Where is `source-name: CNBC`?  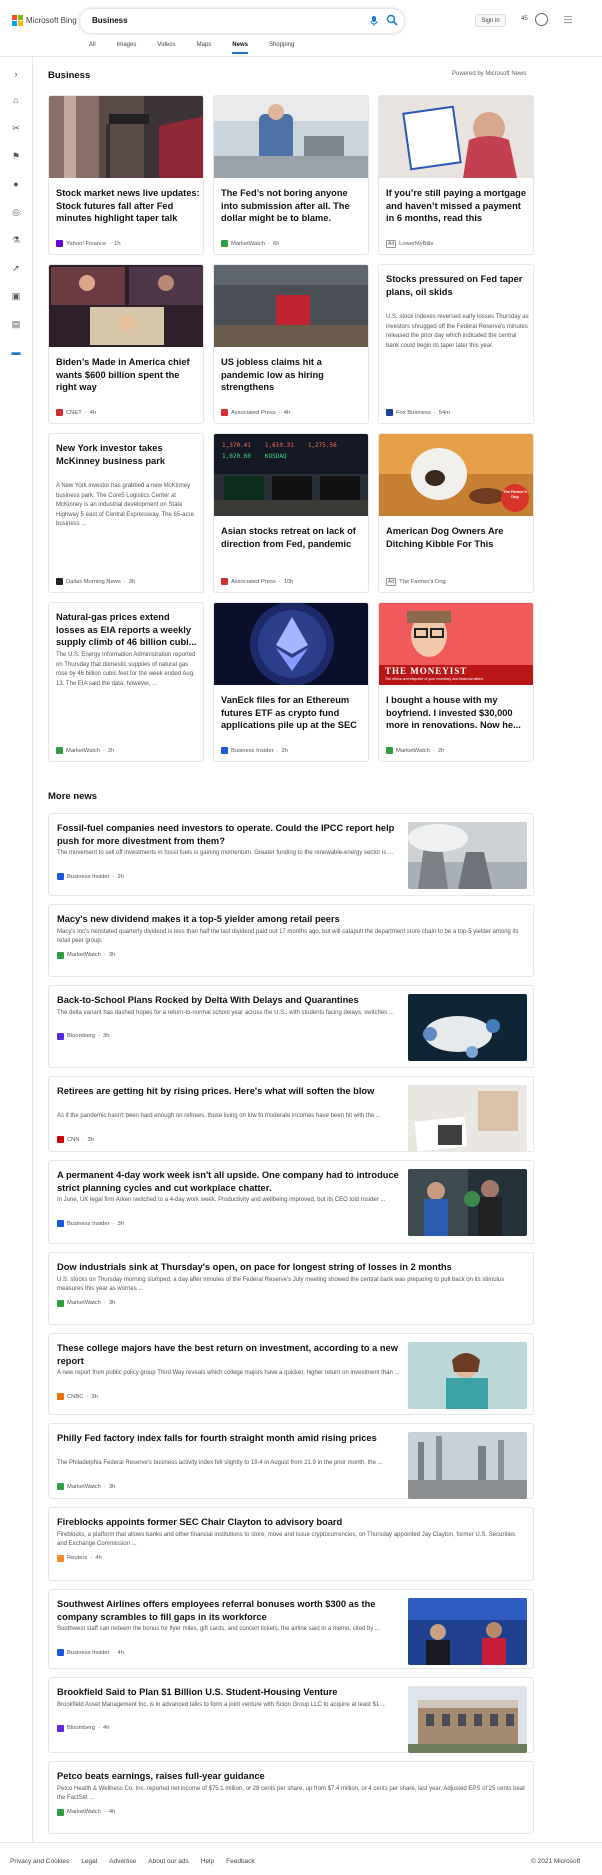 source-name: CNBC is located at coordinates (75, 1397).